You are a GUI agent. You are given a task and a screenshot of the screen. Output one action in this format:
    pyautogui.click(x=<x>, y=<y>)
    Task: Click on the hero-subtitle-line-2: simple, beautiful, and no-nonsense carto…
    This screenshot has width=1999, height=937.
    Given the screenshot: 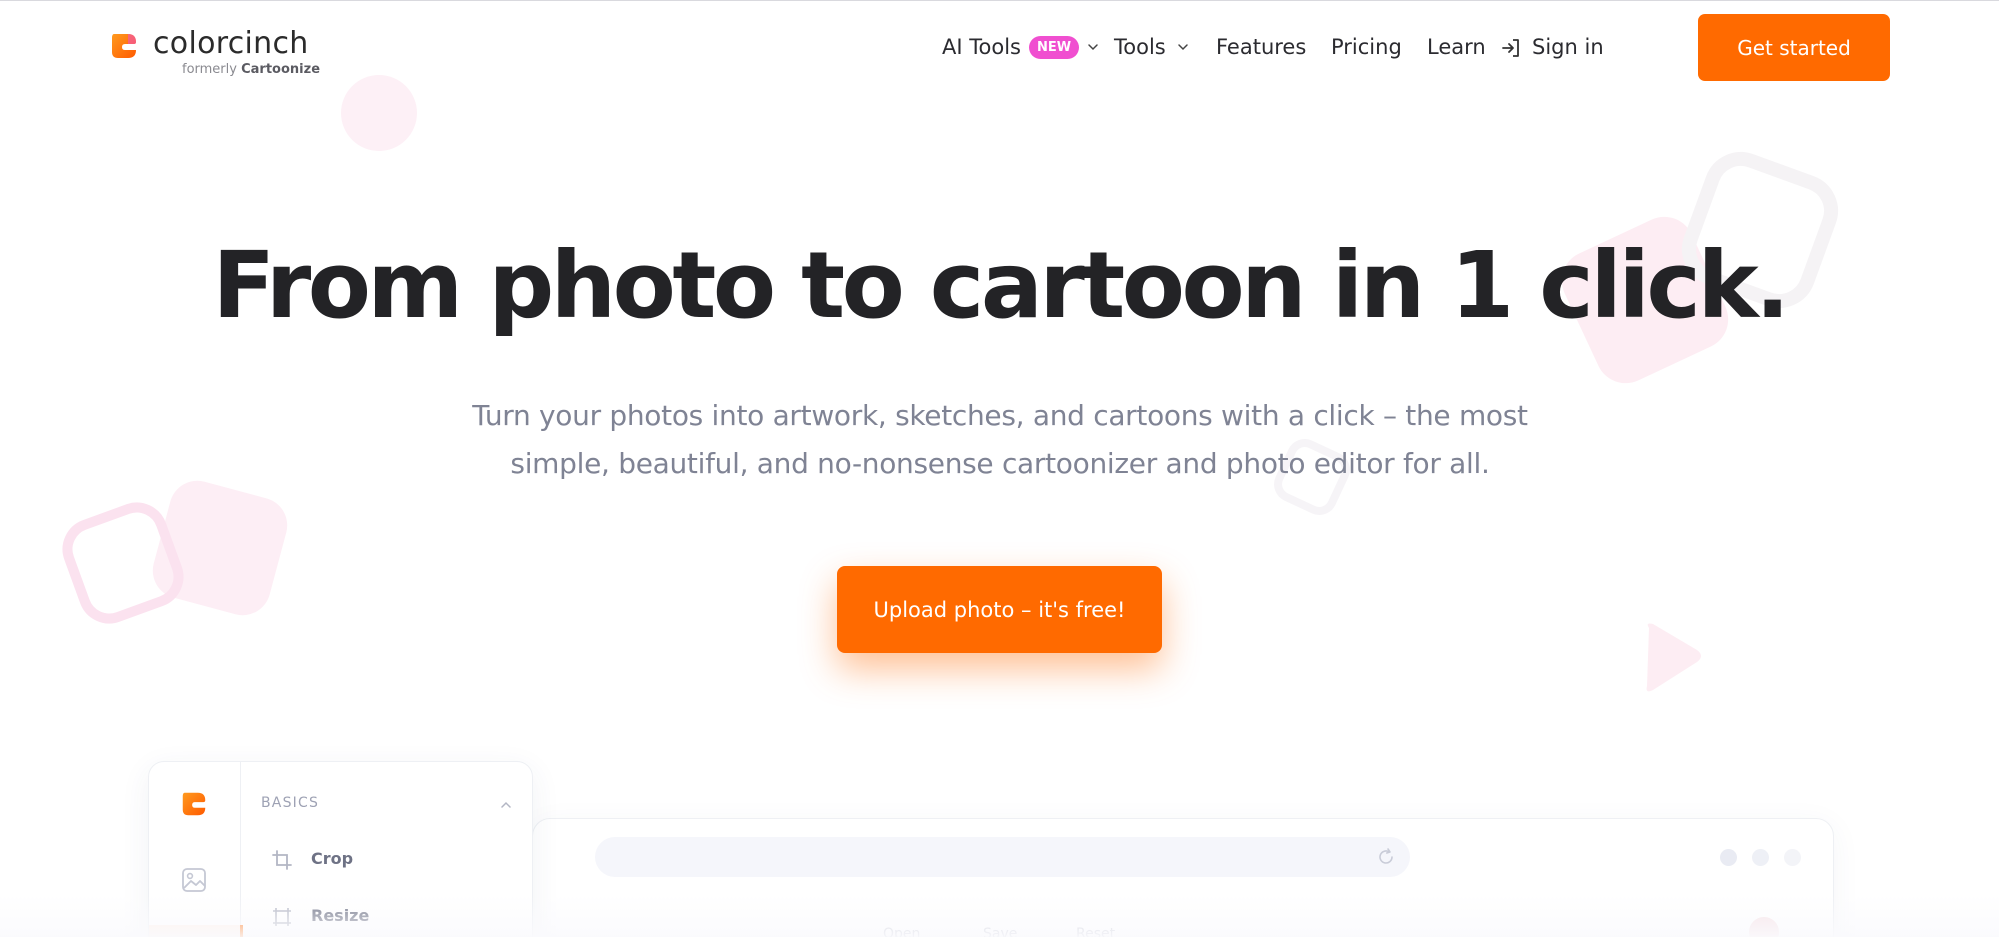 What is the action you would take?
    pyautogui.click(x=1000, y=463)
    